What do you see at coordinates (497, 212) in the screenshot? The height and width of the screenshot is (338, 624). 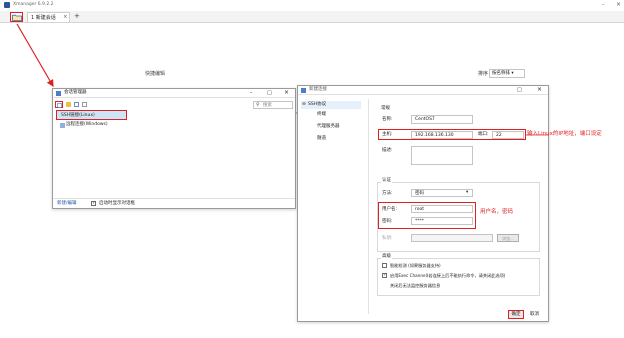 I see `credentials-annotation: 用户名，密码` at bounding box center [497, 212].